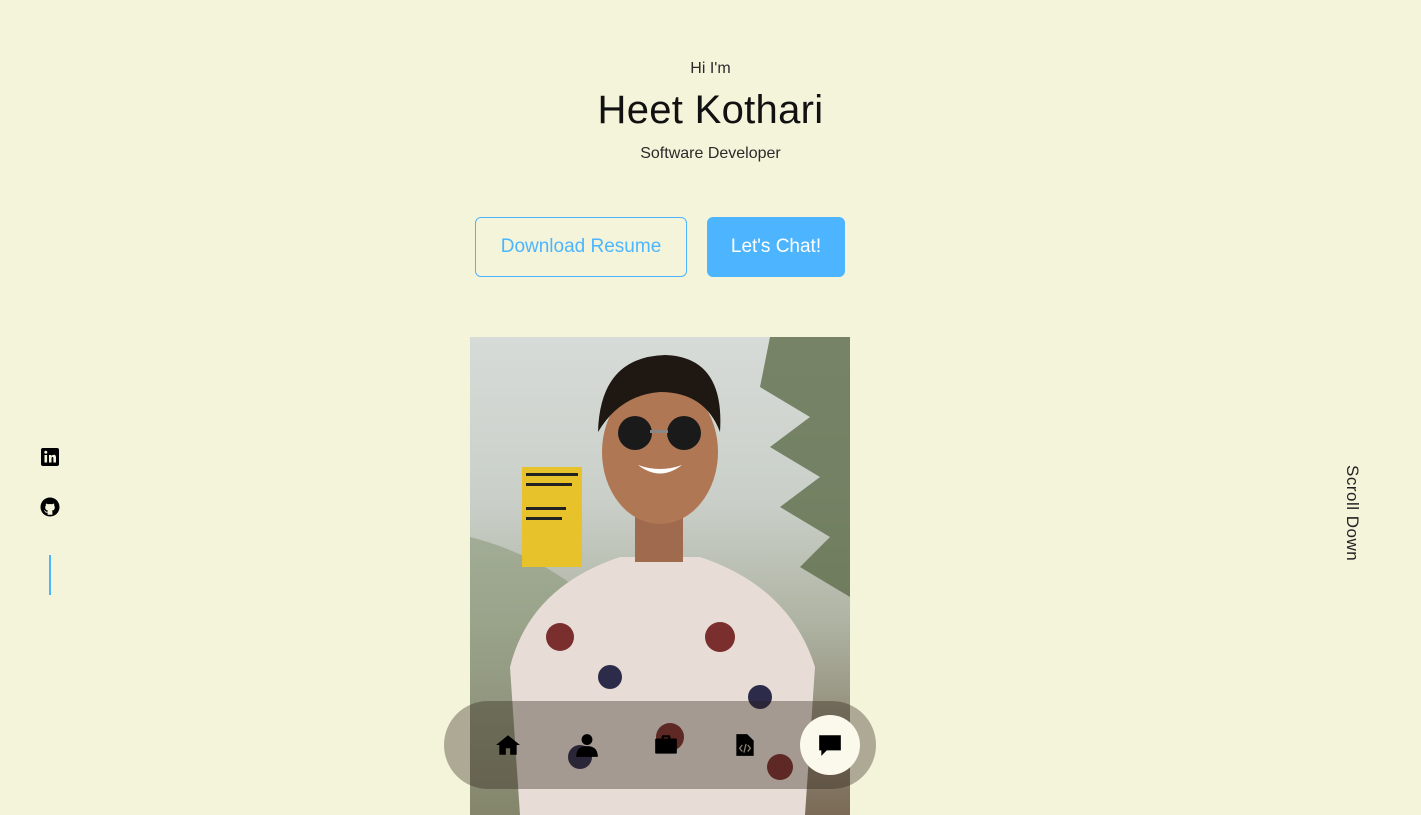 This screenshot has height=815, width=1421. I want to click on bottom-nav, so click(660, 745).